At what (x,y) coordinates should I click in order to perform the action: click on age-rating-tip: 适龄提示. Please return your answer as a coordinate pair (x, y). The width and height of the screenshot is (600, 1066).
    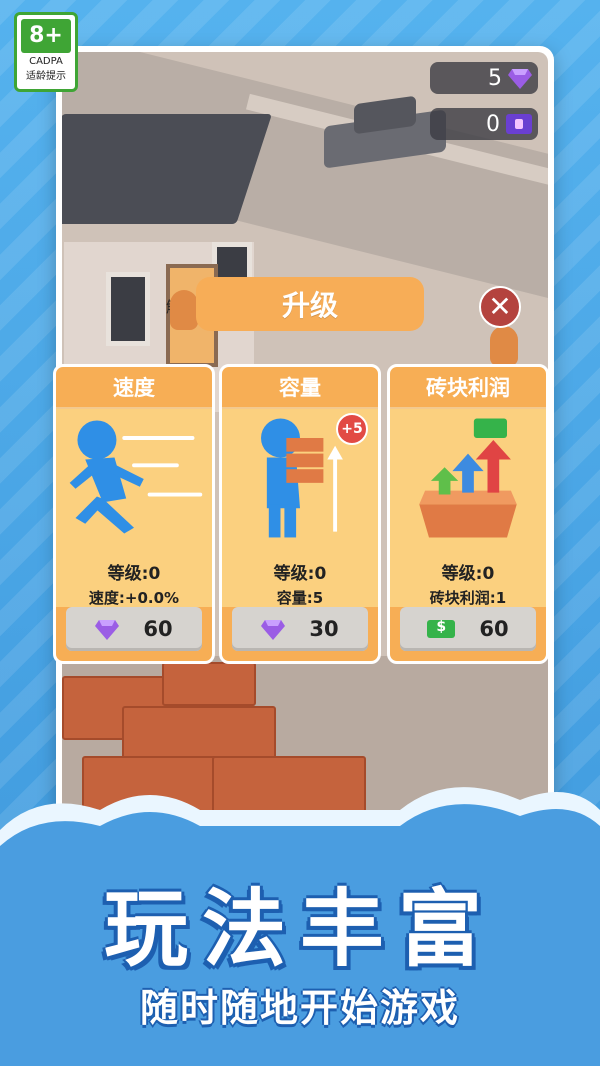
    Looking at the image, I should click on (46, 76).